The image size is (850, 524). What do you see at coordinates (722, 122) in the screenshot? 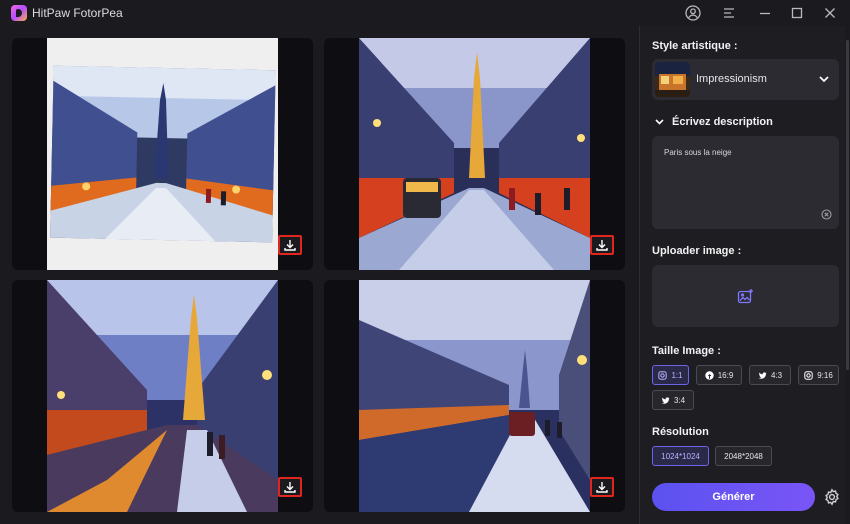
I see `description-label: Écrivez description` at bounding box center [722, 122].